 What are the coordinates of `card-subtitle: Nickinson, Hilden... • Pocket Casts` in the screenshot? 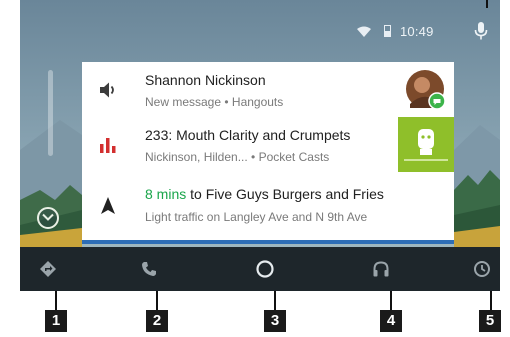 It's located at (237, 157).